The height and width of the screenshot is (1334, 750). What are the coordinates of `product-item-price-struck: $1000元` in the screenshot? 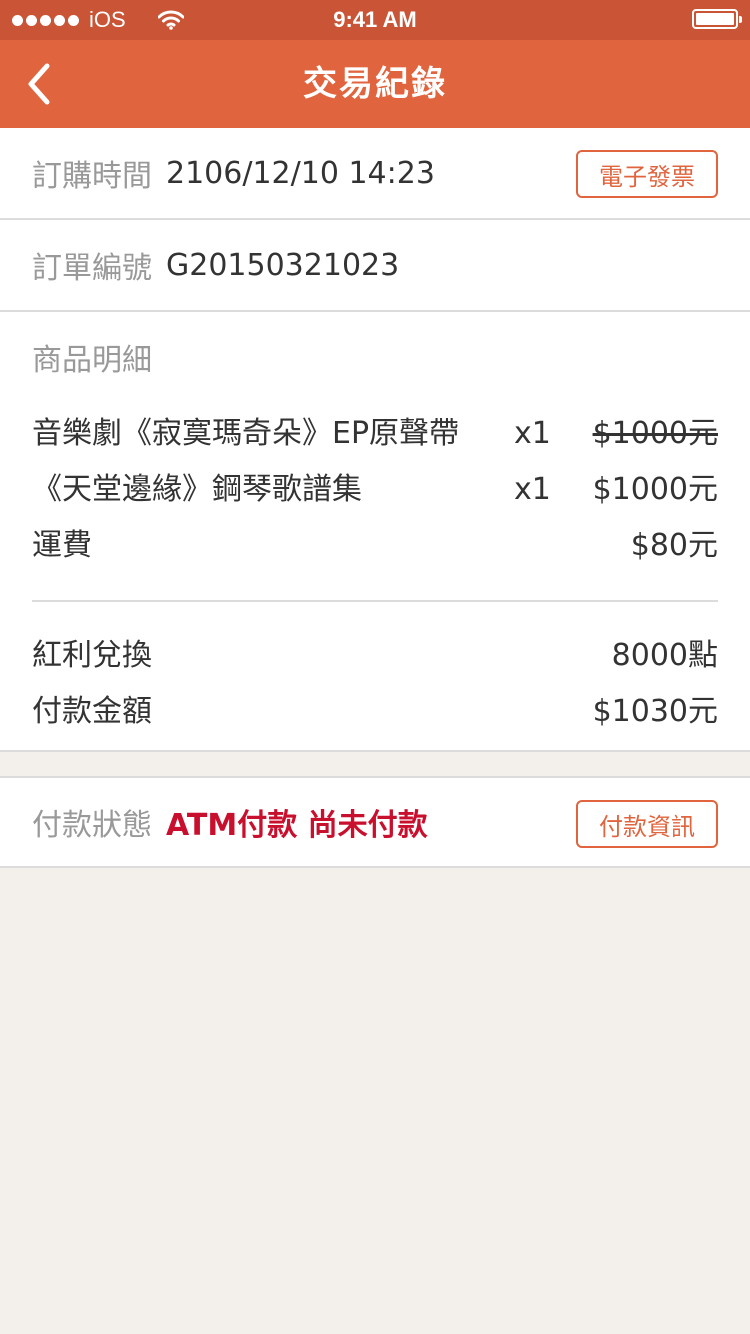 It's located at (655, 433).